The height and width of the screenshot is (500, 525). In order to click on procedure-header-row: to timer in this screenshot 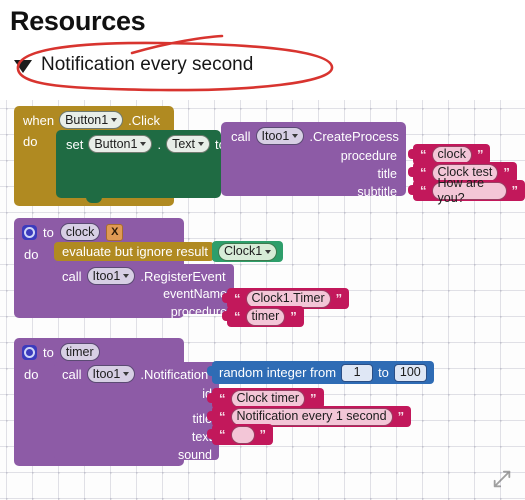, I will do `click(61, 352)`.